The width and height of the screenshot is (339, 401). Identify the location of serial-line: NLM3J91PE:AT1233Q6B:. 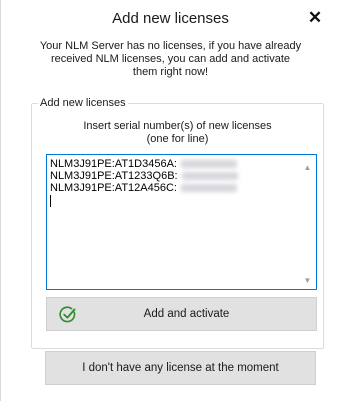
(170, 176).